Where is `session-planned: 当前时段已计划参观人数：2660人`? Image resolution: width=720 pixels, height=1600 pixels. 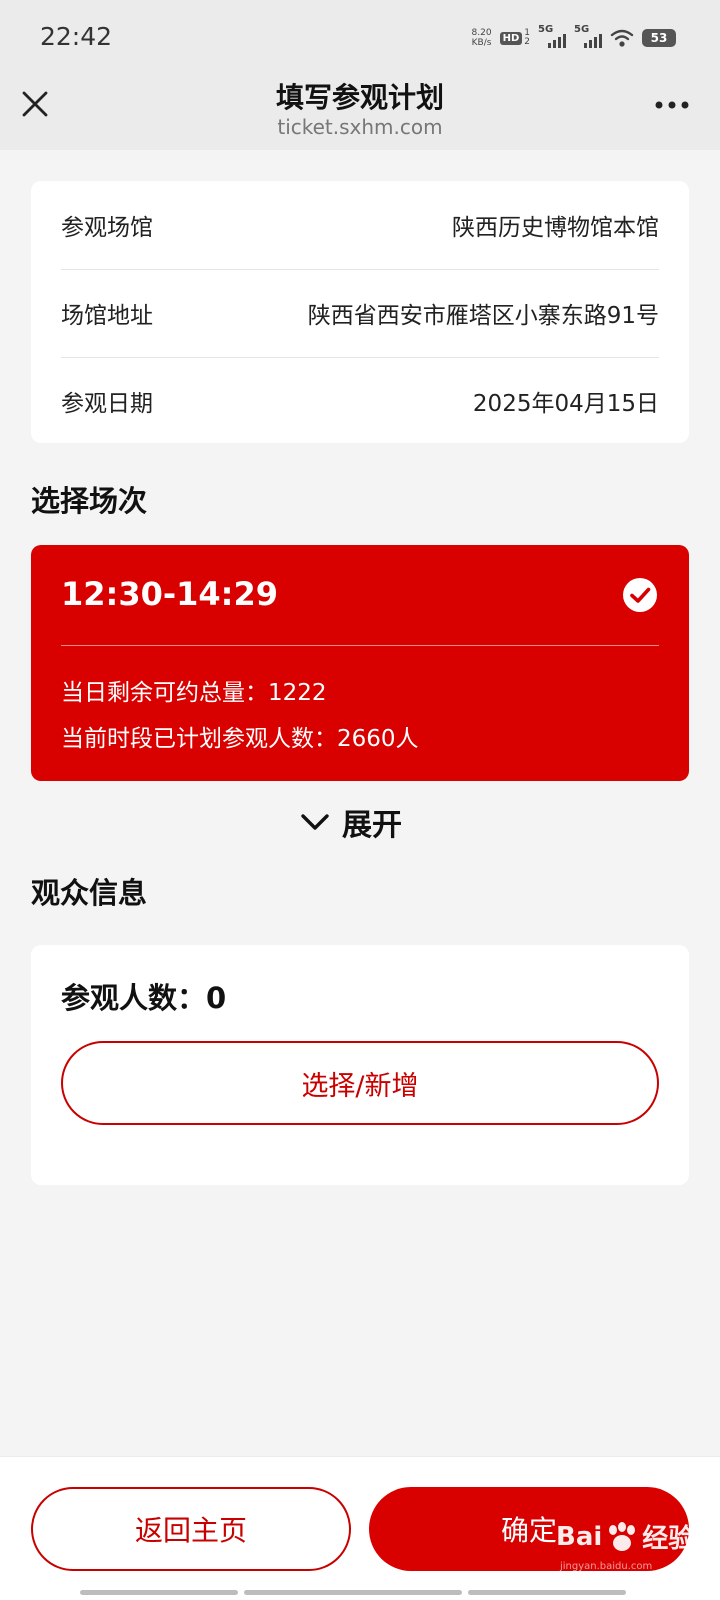
session-planned: 当前时段已计划参观人数：2660人 is located at coordinates (240, 739).